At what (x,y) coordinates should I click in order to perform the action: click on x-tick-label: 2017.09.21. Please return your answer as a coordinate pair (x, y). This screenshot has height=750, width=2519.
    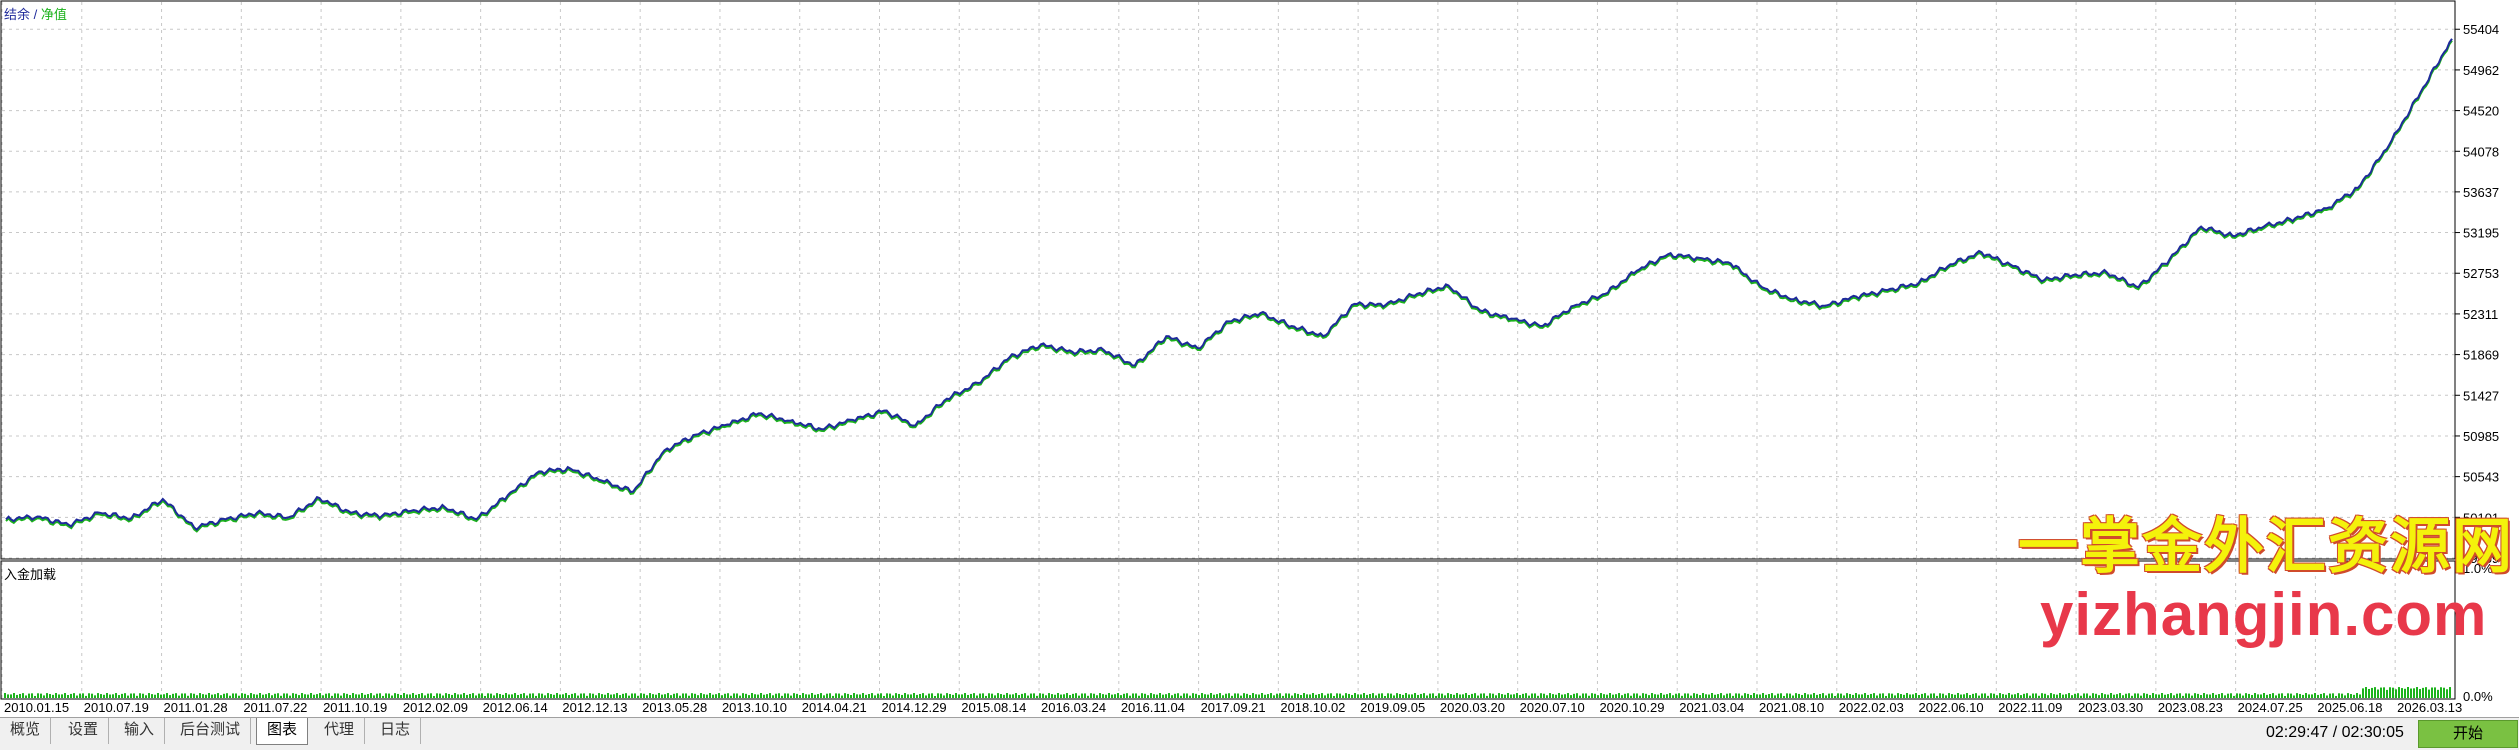
    Looking at the image, I should click on (1233, 707).